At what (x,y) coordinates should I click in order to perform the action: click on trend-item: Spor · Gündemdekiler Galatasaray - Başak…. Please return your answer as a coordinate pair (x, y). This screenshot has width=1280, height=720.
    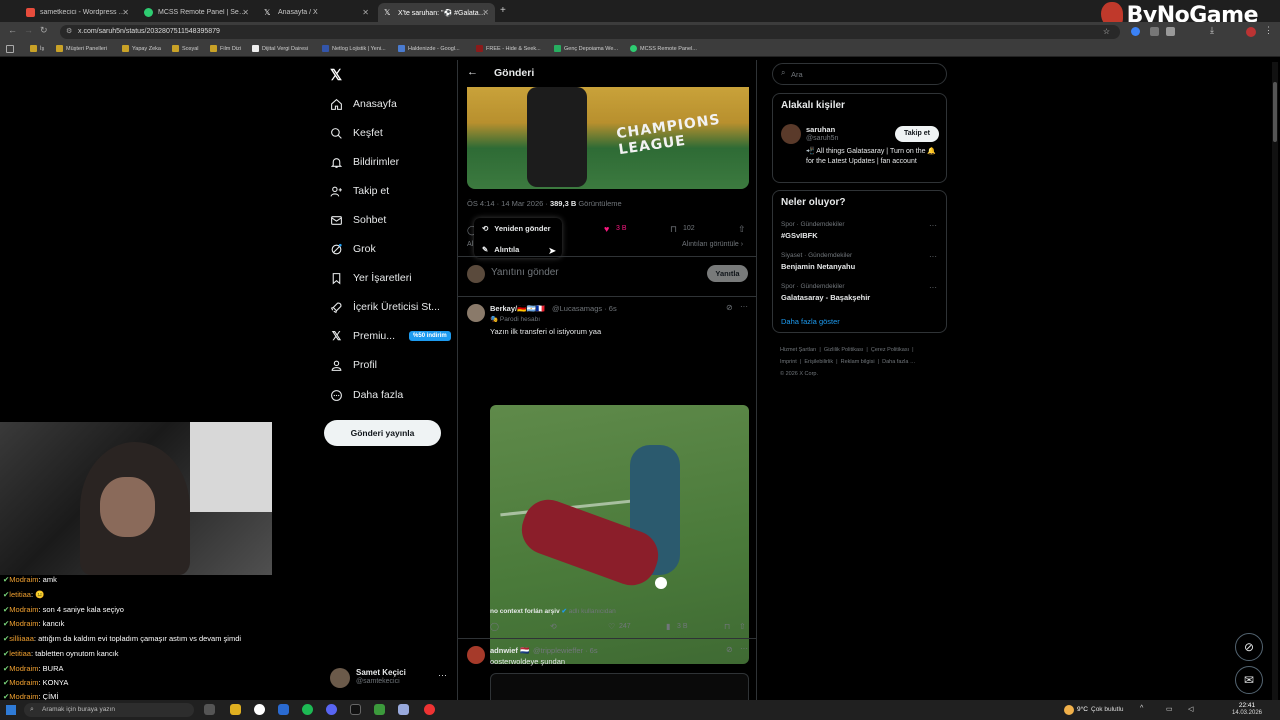
    Looking at the image, I should click on (861, 294).